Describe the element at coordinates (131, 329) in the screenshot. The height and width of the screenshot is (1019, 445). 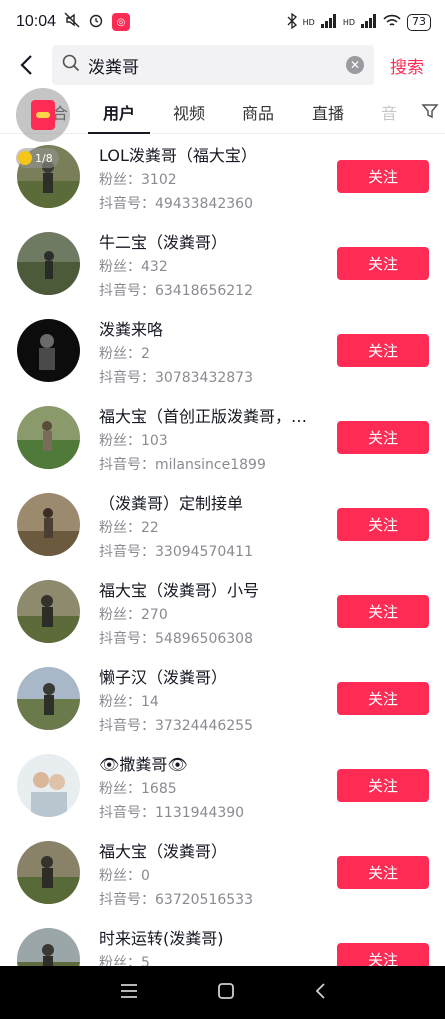
I see `user-name: 泼粪来咯` at that location.